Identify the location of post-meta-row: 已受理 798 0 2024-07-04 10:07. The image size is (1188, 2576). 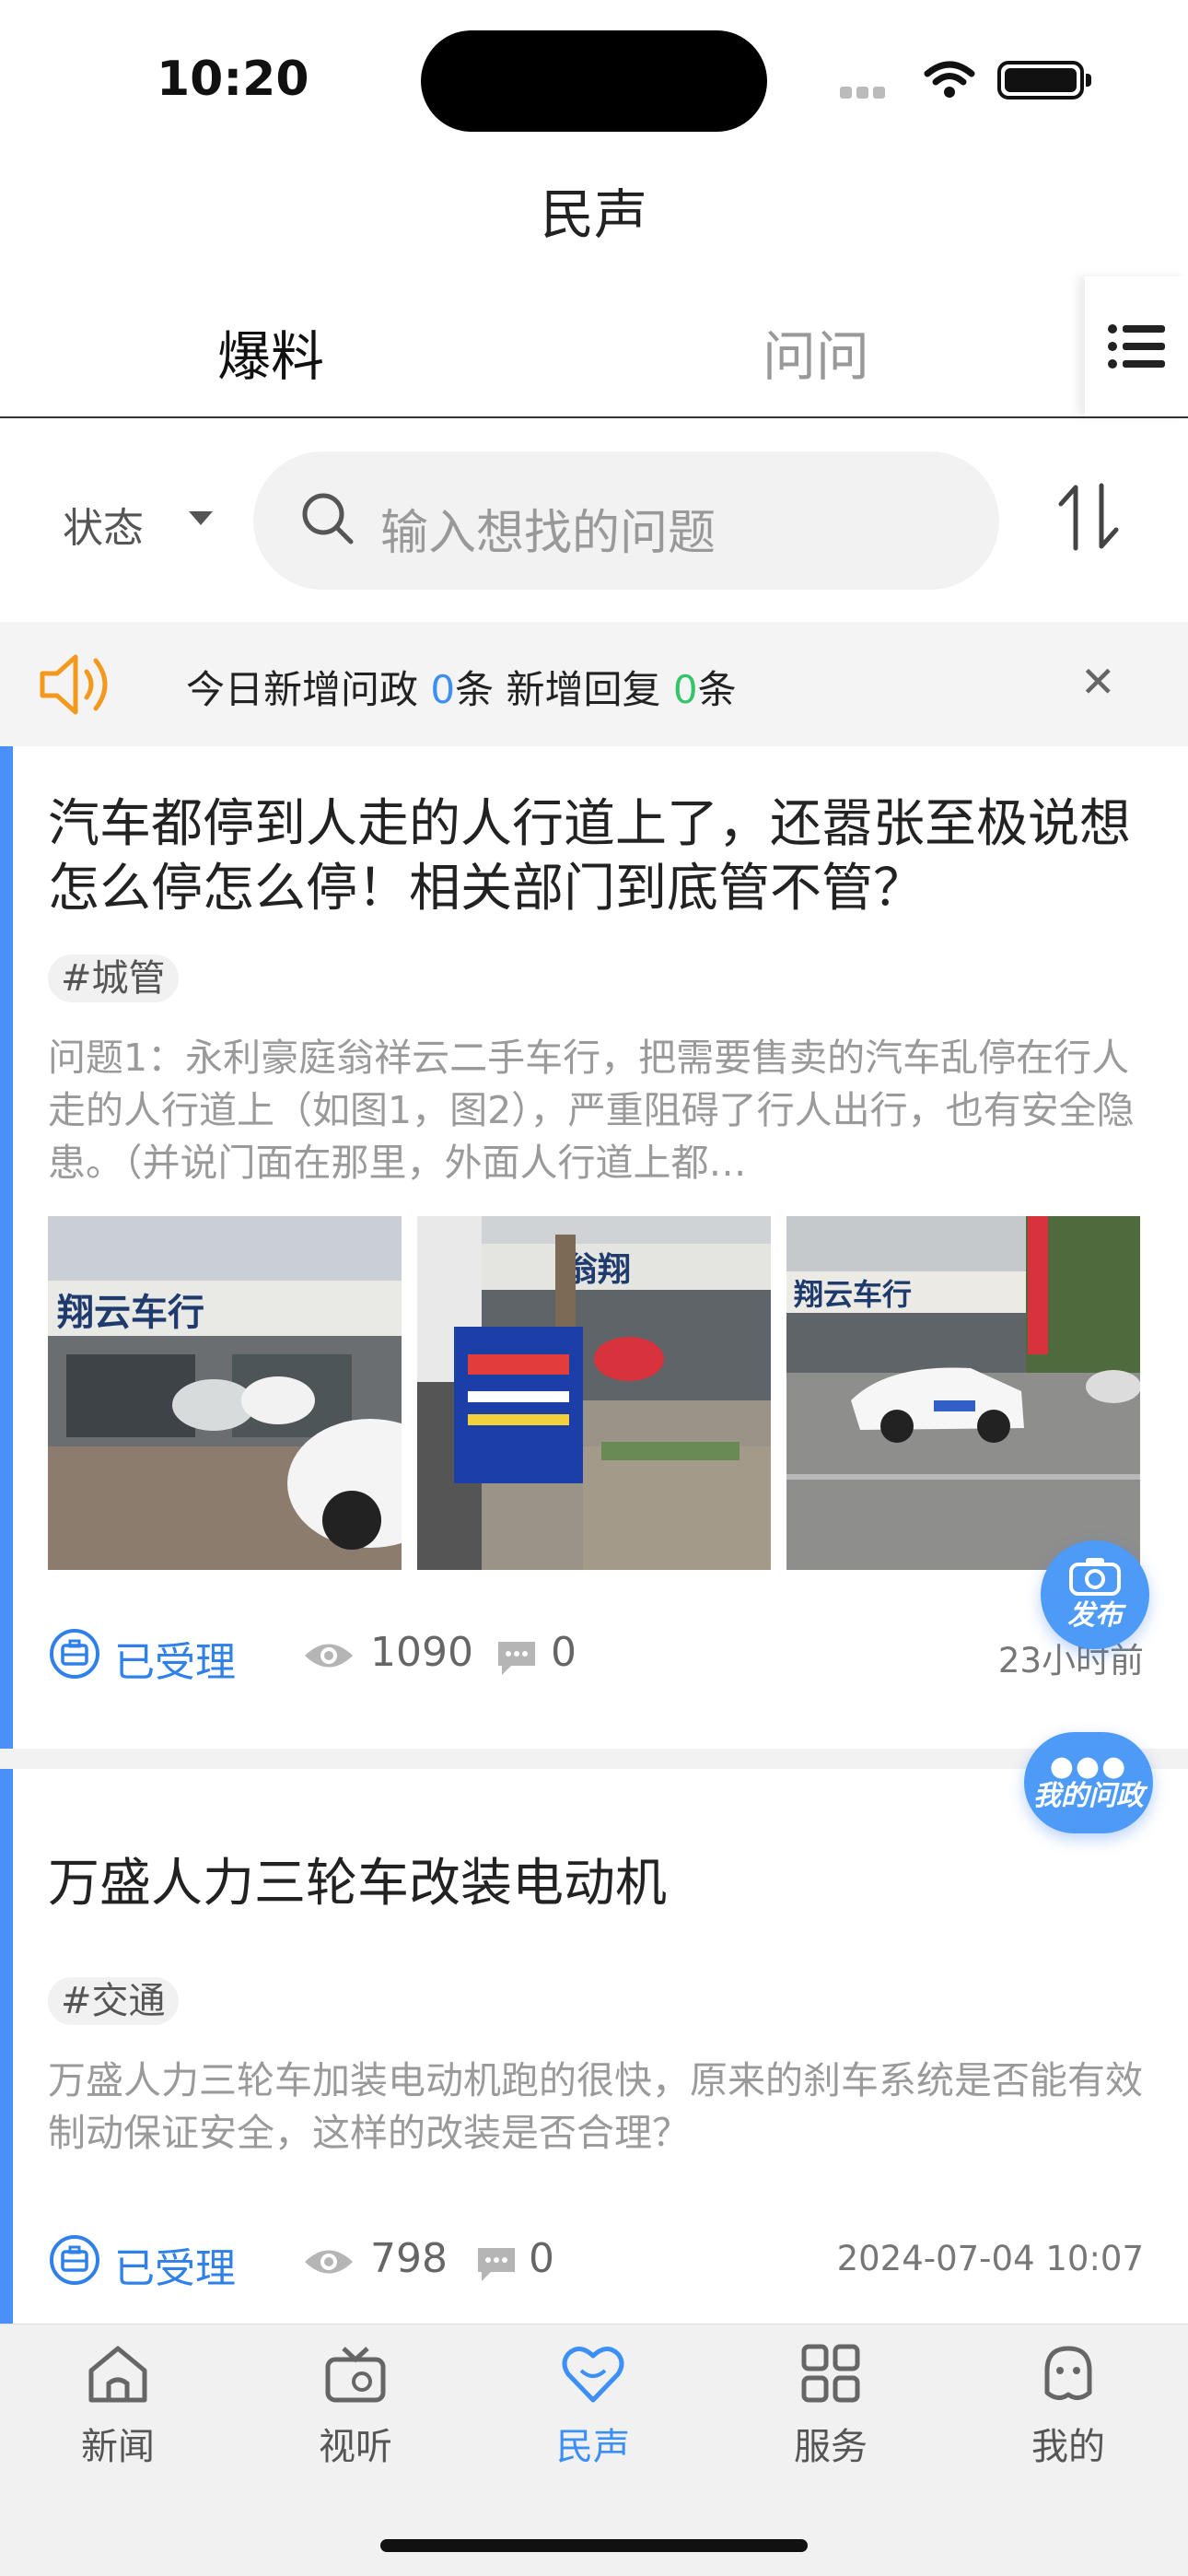
(596, 2262).